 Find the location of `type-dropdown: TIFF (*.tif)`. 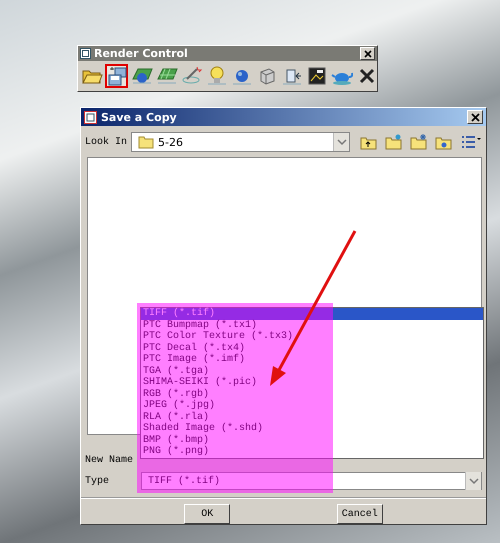

type-dropdown: TIFF (*.tif) is located at coordinates (311, 481).